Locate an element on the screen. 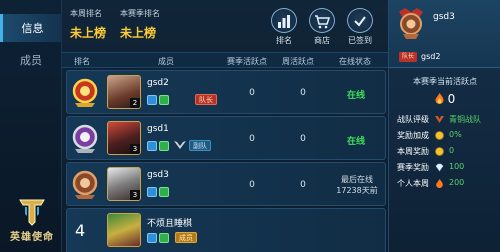 This screenshot has height=252, width=500. stat-bonus: 奖励加成 0% is located at coordinates (447, 136).